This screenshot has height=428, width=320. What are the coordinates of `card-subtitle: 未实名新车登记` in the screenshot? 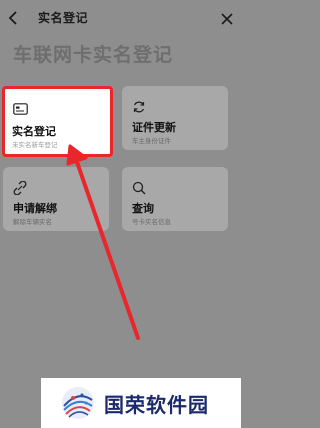 It's located at (35, 145).